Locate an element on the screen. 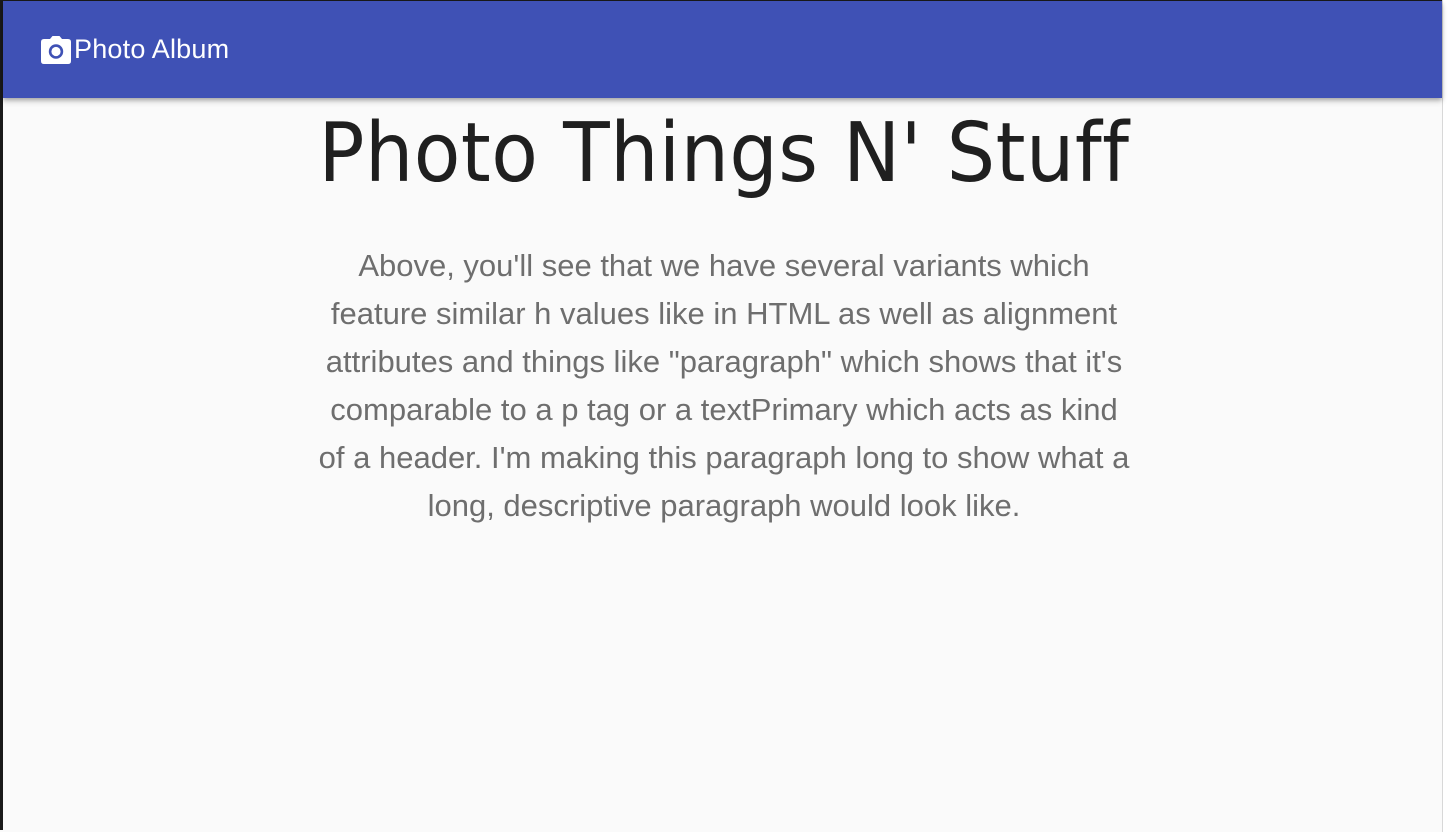 The height and width of the screenshot is (832, 1448). app-bar: Photo Album is located at coordinates (722, 49).